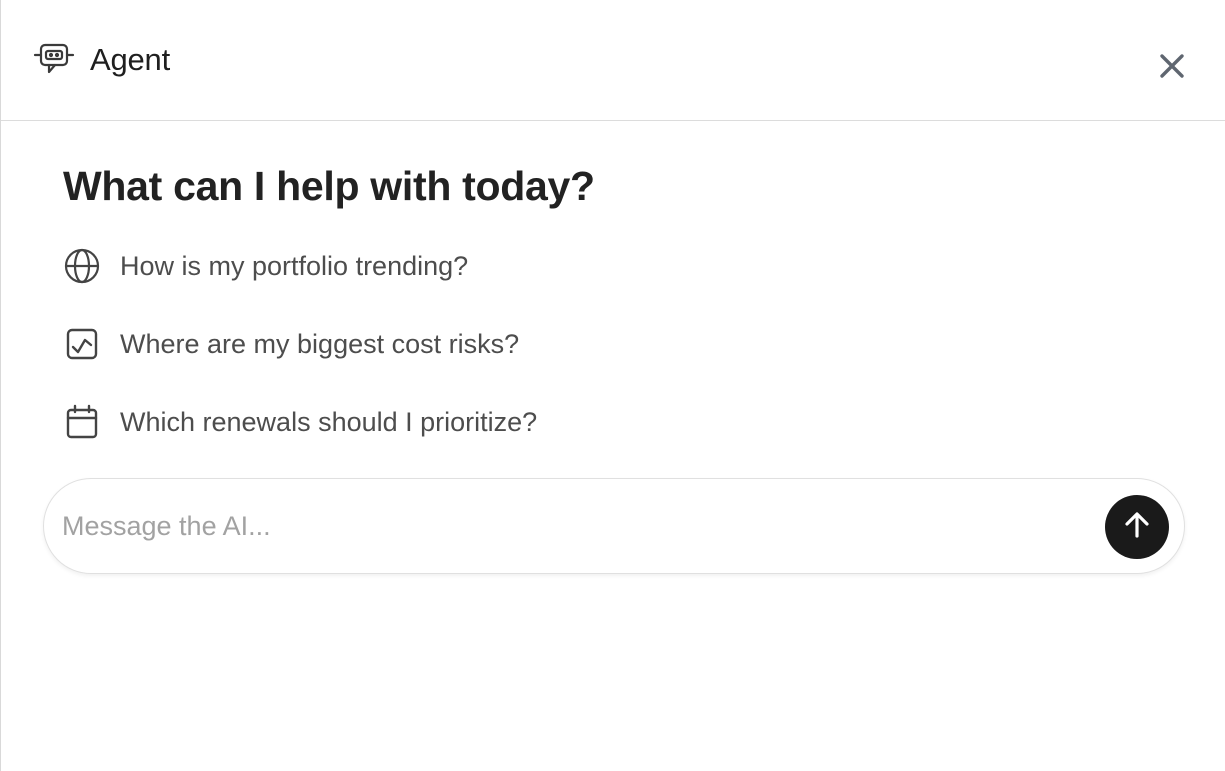 This screenshot has width=1225, height=771. What do you see at coordinates (82, 344) in the screenshot?
I see `chart-activity-icon` at bounding box center [82, 344].